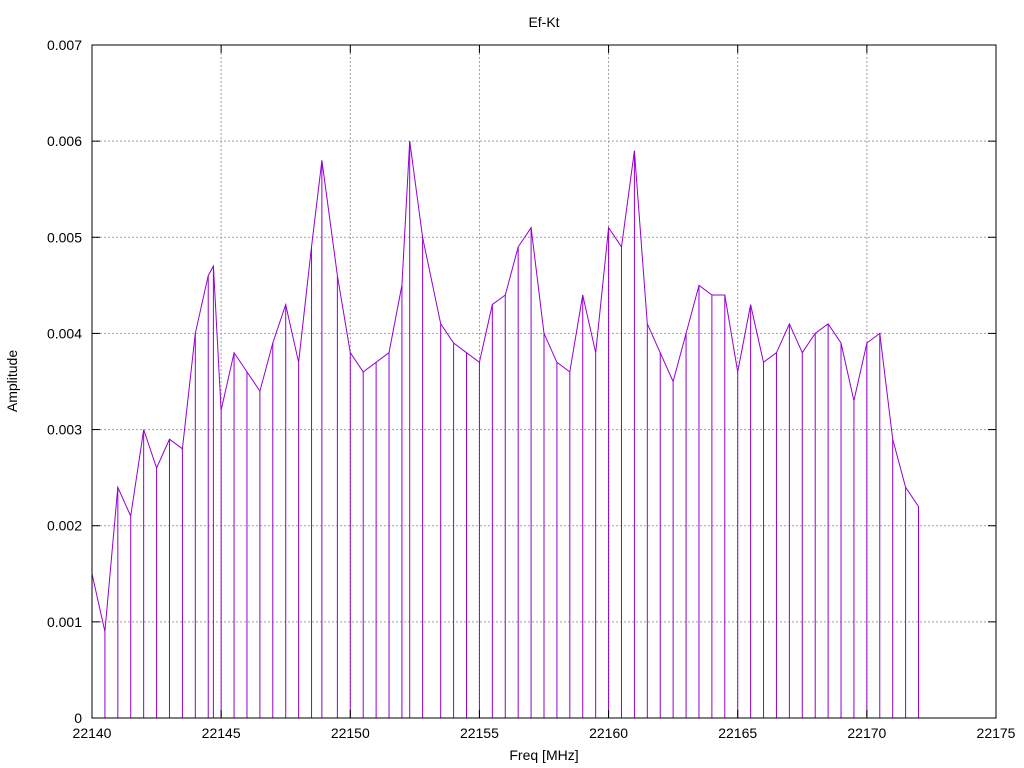 This screenshot has height=768, width=1024. What do you see at coordinates (479, 733) in the screenshot?
I see `x-tick-label: 22155` at bounding box center [479, 733].